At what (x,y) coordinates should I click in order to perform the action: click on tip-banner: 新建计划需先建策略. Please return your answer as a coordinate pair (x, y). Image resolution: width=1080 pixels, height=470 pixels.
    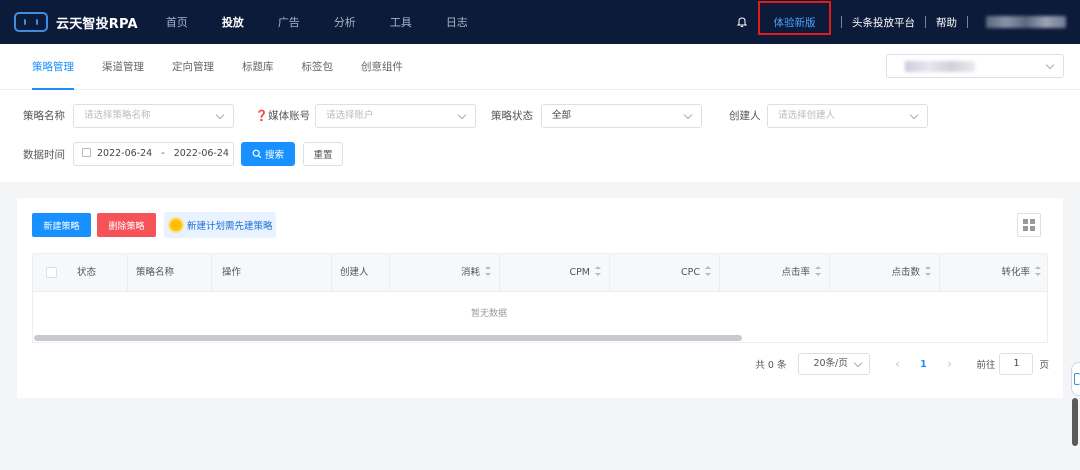
    Looking at the image, I should click on (220, 225).